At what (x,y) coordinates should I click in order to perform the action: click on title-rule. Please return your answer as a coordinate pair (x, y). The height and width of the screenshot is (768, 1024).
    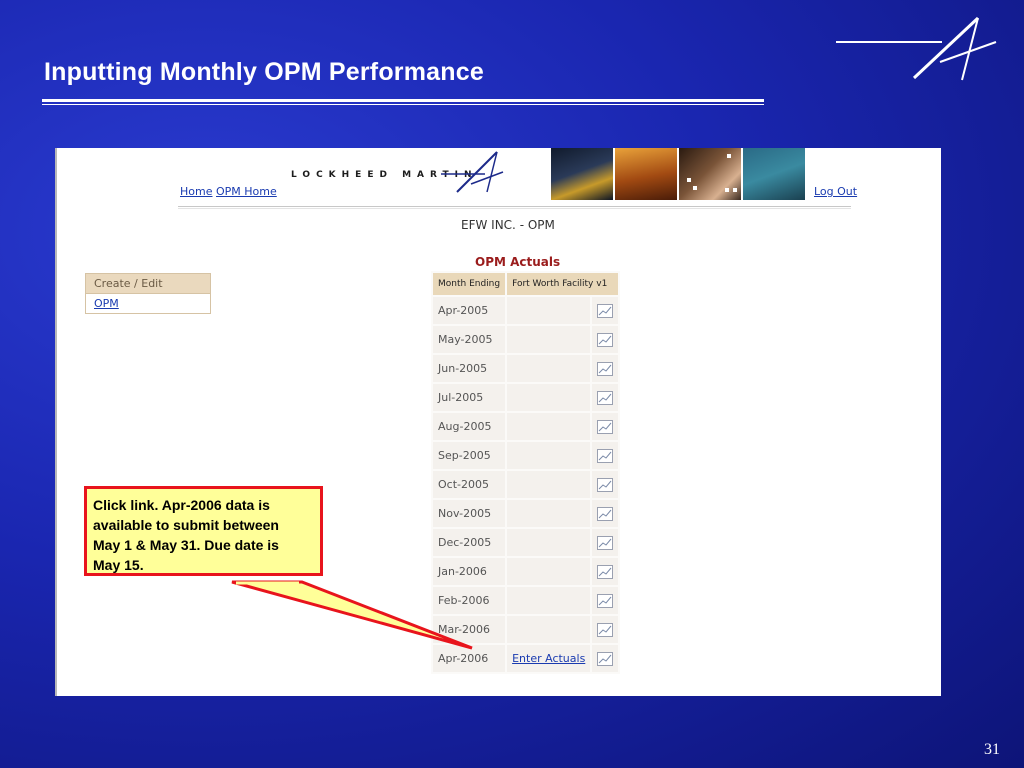
    Looking at the image, I should click on (403, 100).